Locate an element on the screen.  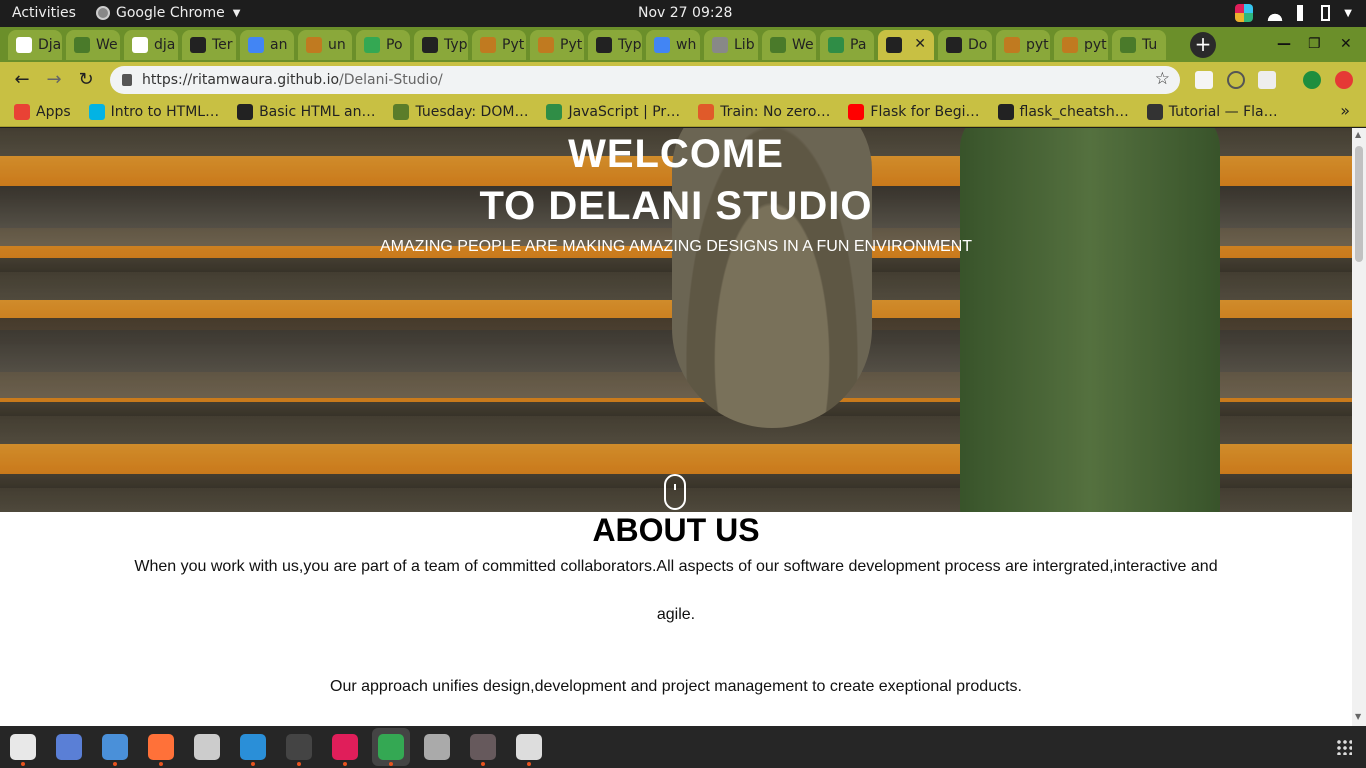
update-icon is located at coordinates (1344, 80).